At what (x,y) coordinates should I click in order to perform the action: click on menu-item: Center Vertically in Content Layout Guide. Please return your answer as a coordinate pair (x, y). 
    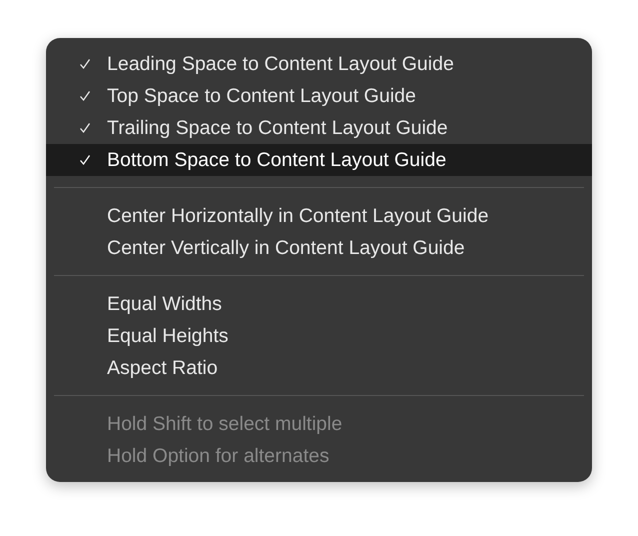
    Looking at the image, I should click on (319, 248).